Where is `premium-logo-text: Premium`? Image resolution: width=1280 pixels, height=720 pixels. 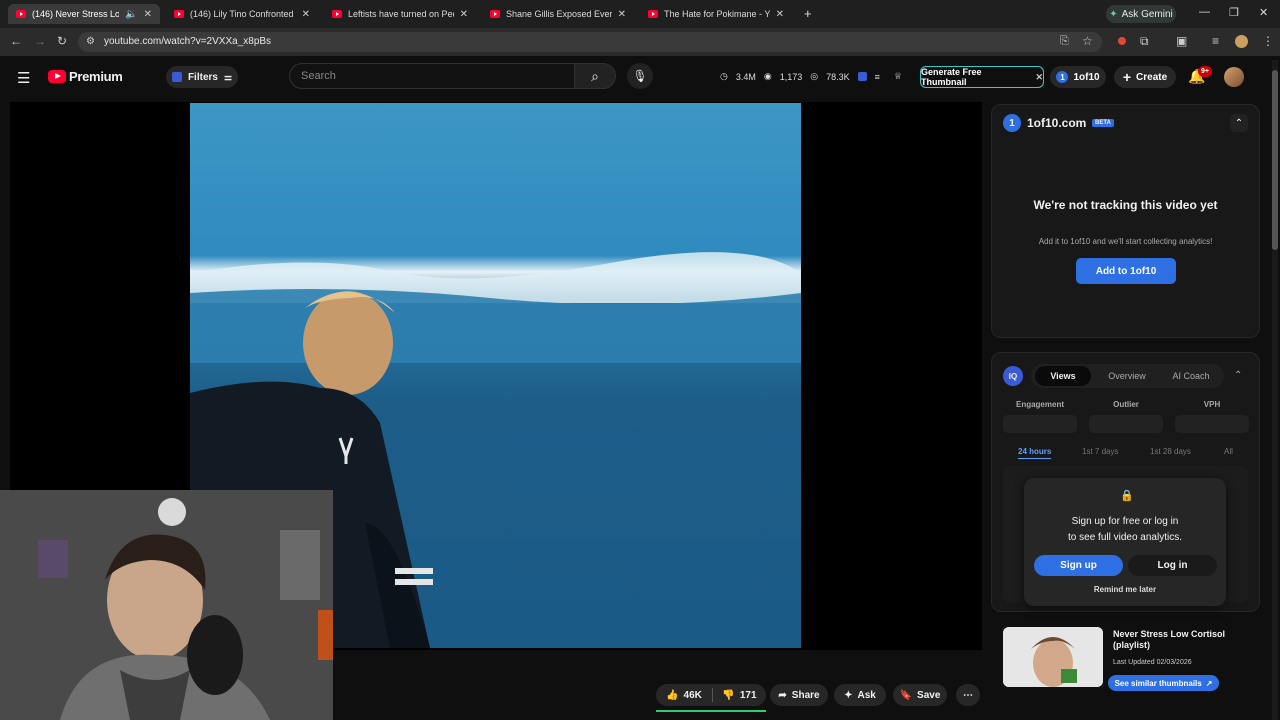 premium-logo-text: Premium is located at coordinates (96, 76).